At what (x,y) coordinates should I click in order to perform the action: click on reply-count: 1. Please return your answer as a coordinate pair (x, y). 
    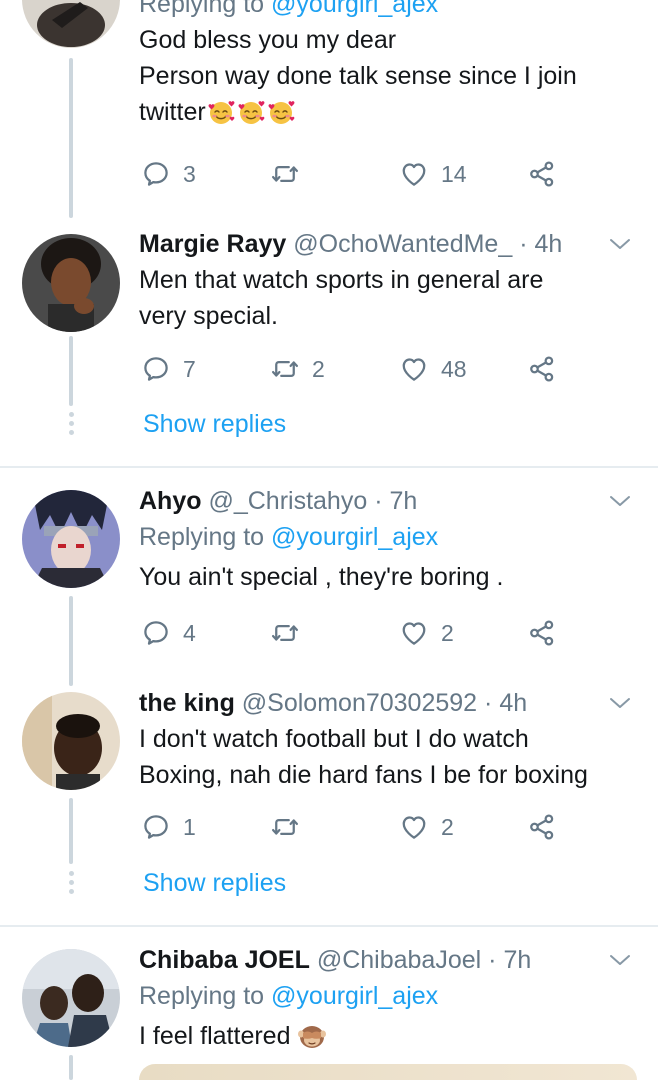
    Looking at the image, I should click on (189, 826).